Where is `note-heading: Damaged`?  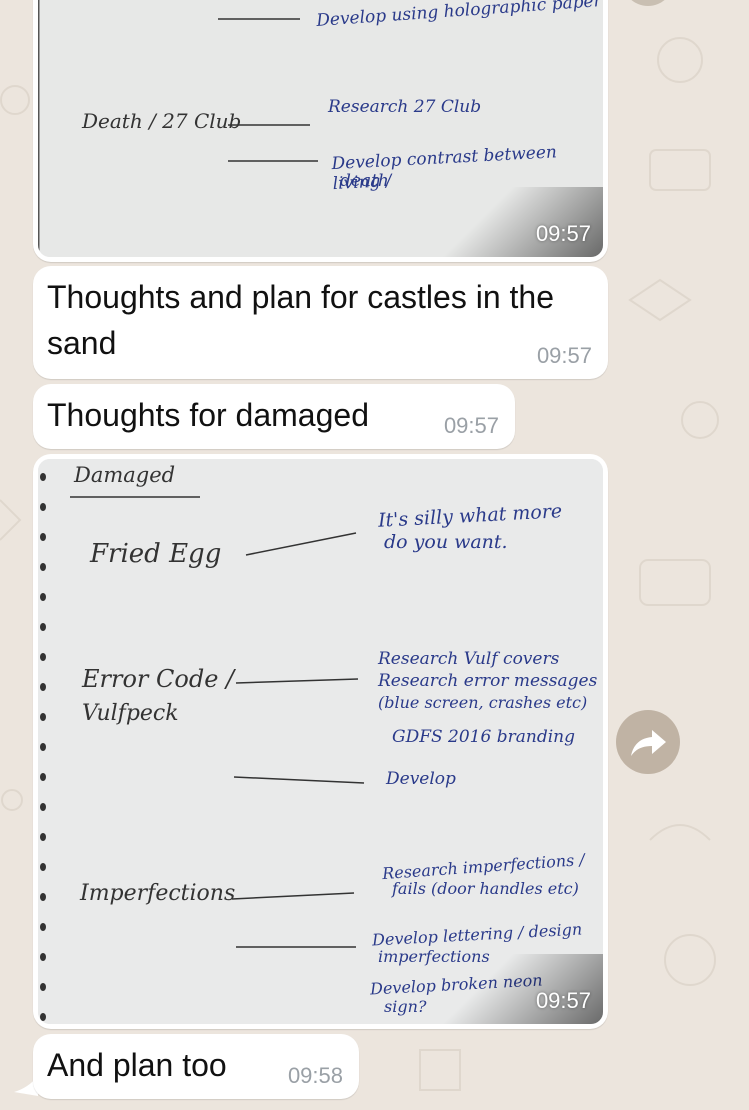 note-heading: Damaged is located at coordinates (125, 475).